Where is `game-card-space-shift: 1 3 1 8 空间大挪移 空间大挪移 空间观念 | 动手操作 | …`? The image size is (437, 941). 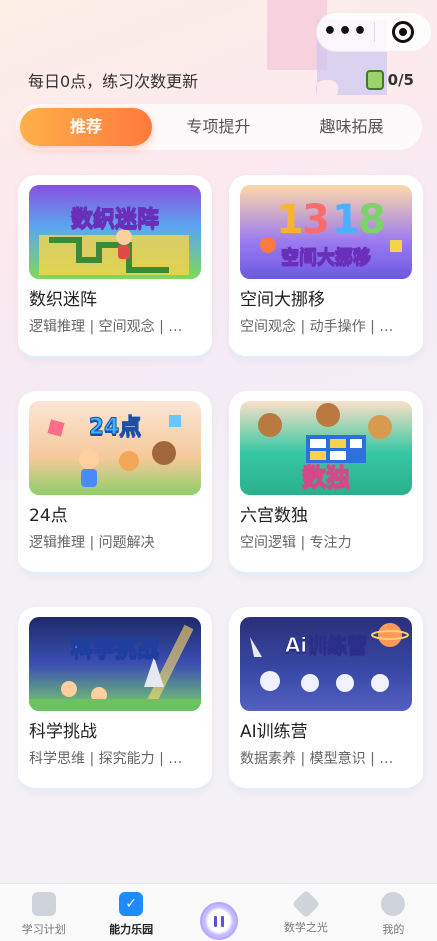 game-card-space-shift: 1 3 1 8 空间大挪移 空间大挪移 空间观念 | 动手操作 | … is located at coordinates (326, 267).